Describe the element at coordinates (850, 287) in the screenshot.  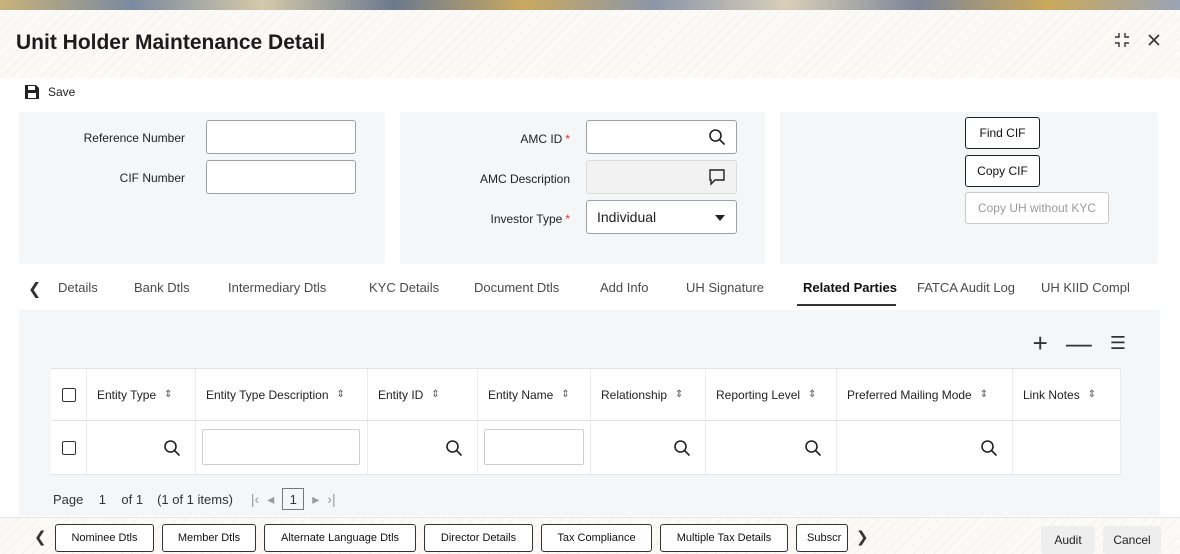
I see `tab-related-parties: Related Parties` at that location.